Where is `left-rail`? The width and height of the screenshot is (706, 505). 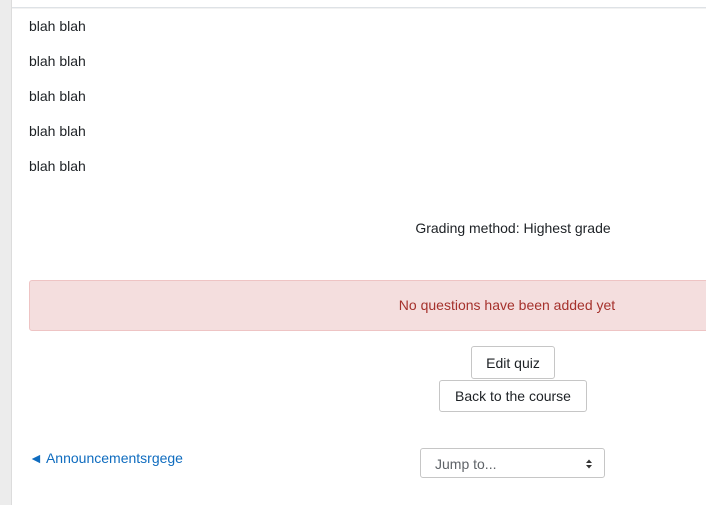
left-rail is located at coordinates (6, 252).